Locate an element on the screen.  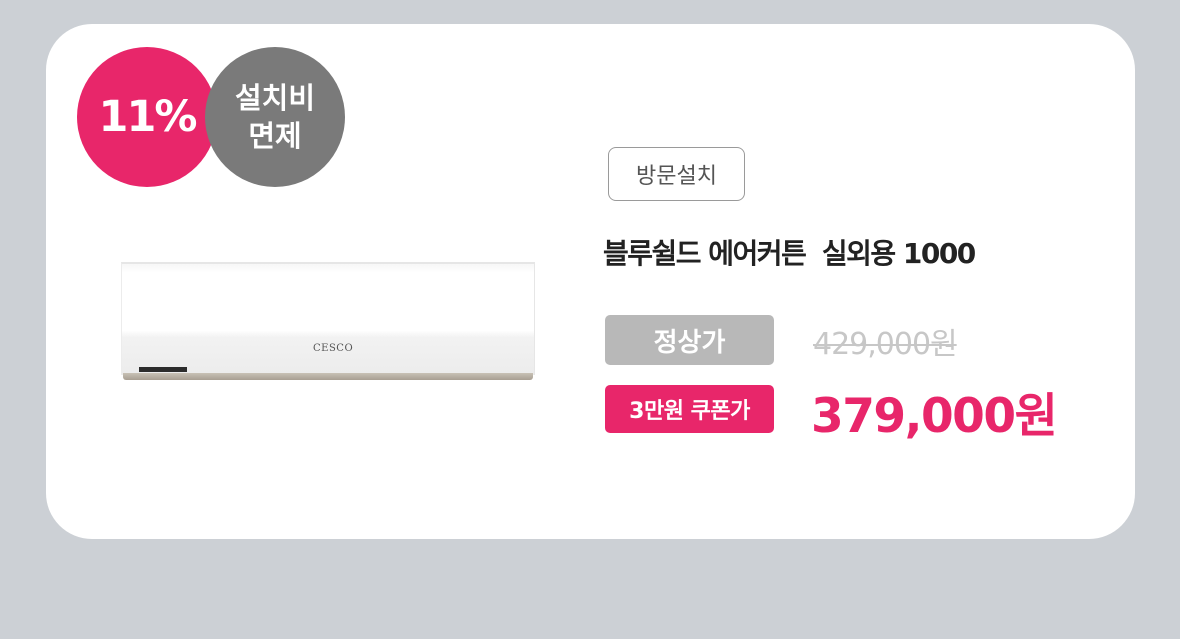
coupon-price-label: 3만원 쿠폰가 is located at coordinates (689, 409).